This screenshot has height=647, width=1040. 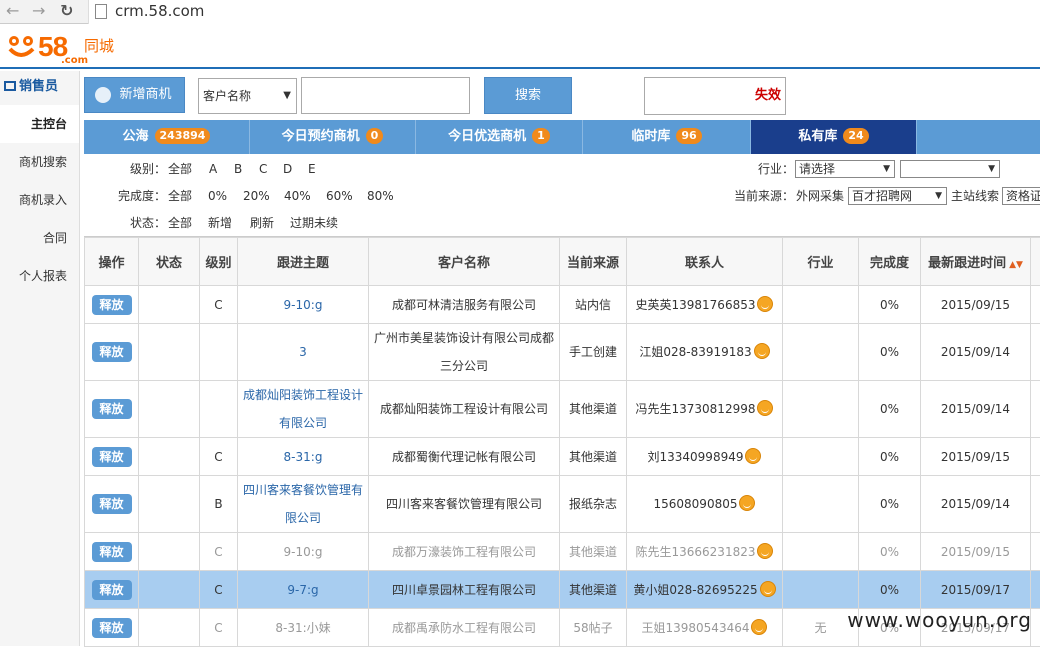 I want to click on sidebar-header: 销售员, so click(x=39, y=88).